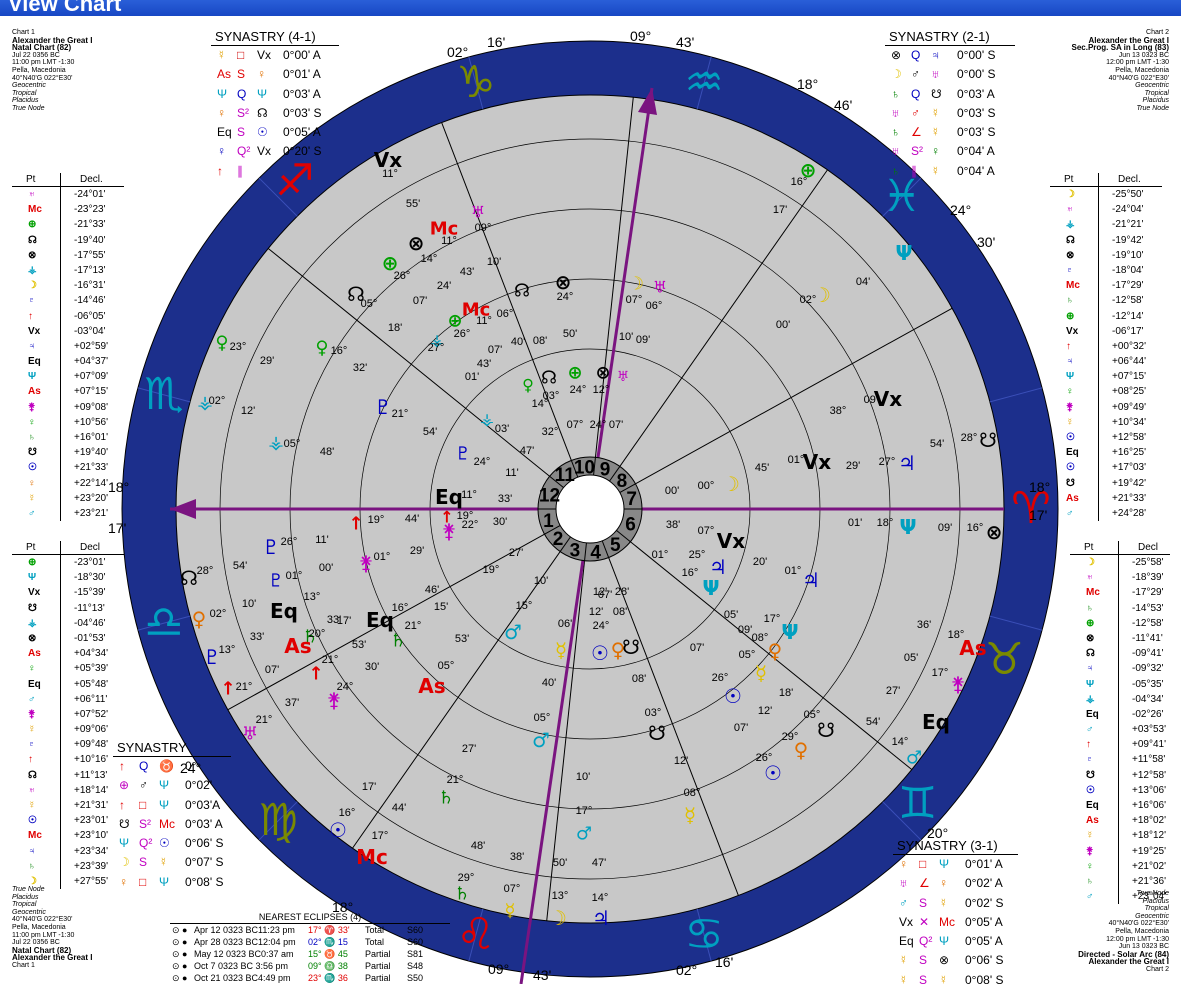 The image size is (1181, 990). Describe the element at coordinates (950, 171) in the screenshot. I see `synastry-row: ♄ ∥ ☿ 0°04' A` at that location.